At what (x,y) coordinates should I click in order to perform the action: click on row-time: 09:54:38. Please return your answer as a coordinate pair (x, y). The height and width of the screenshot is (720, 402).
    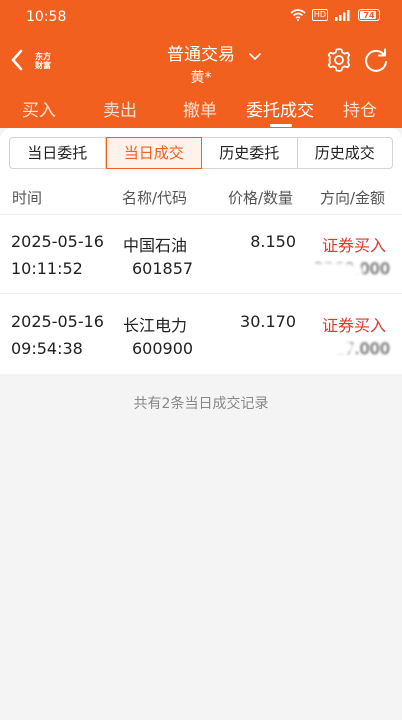
    Looking at the image, I should click on (47, 348).